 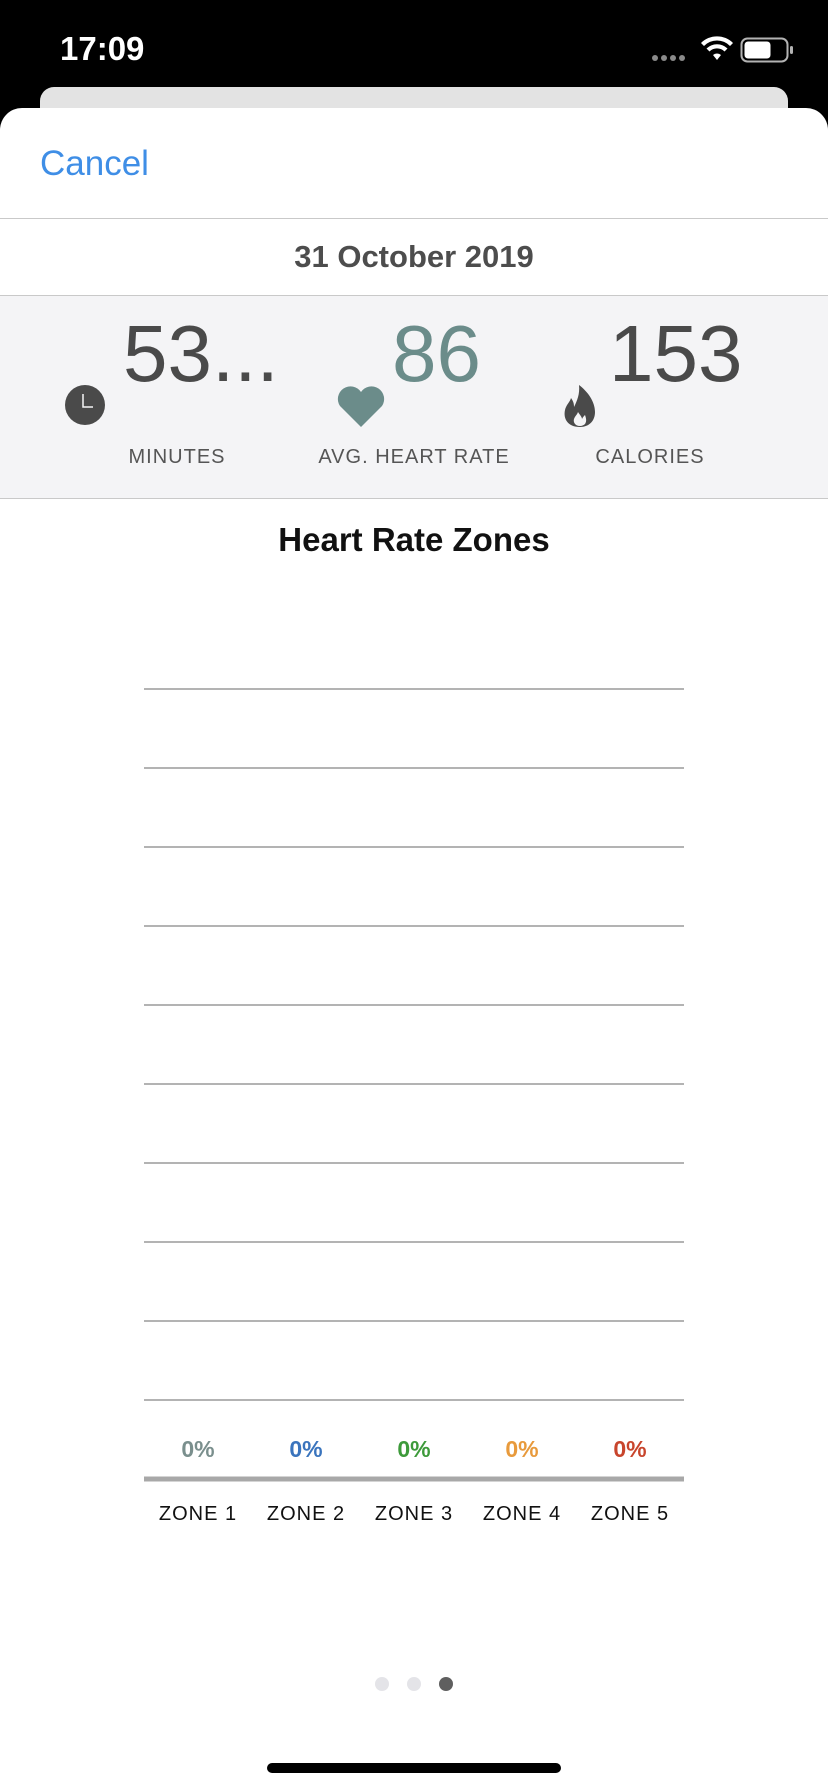 I want to click on status-time: 17:09, so click(x=102, y=48).